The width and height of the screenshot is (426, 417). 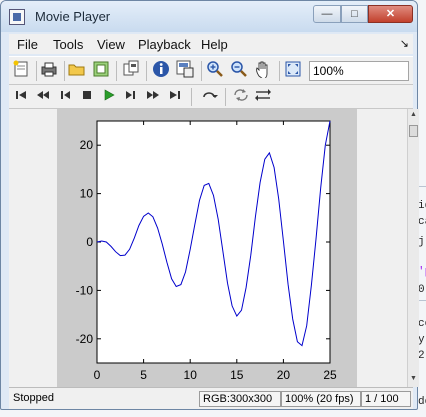 What do you see at coordinates (413, 248) in the screenshot?
I see `vertical-scrollbar: ▲ ▼` at bounding box center [413, 248].